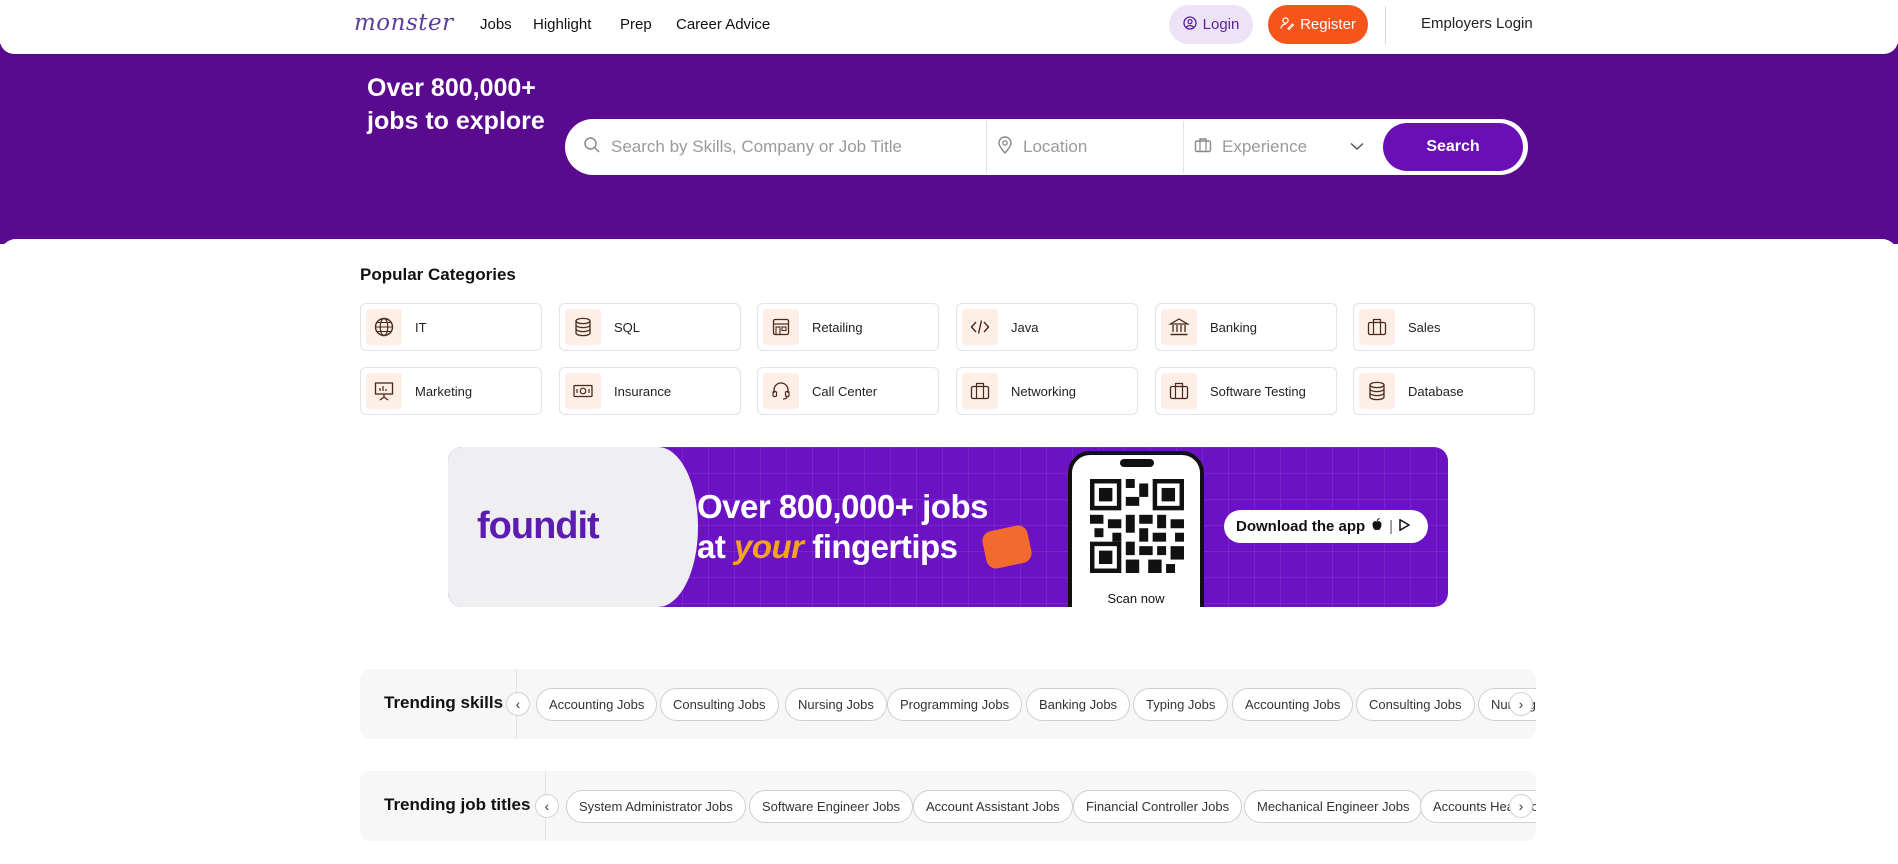 Image resolution: width=1898 pixels, height=864 pixels. Describe the element at coordinates (643, 391) in the screenshot. I see `category-label: Insurance` at that location.